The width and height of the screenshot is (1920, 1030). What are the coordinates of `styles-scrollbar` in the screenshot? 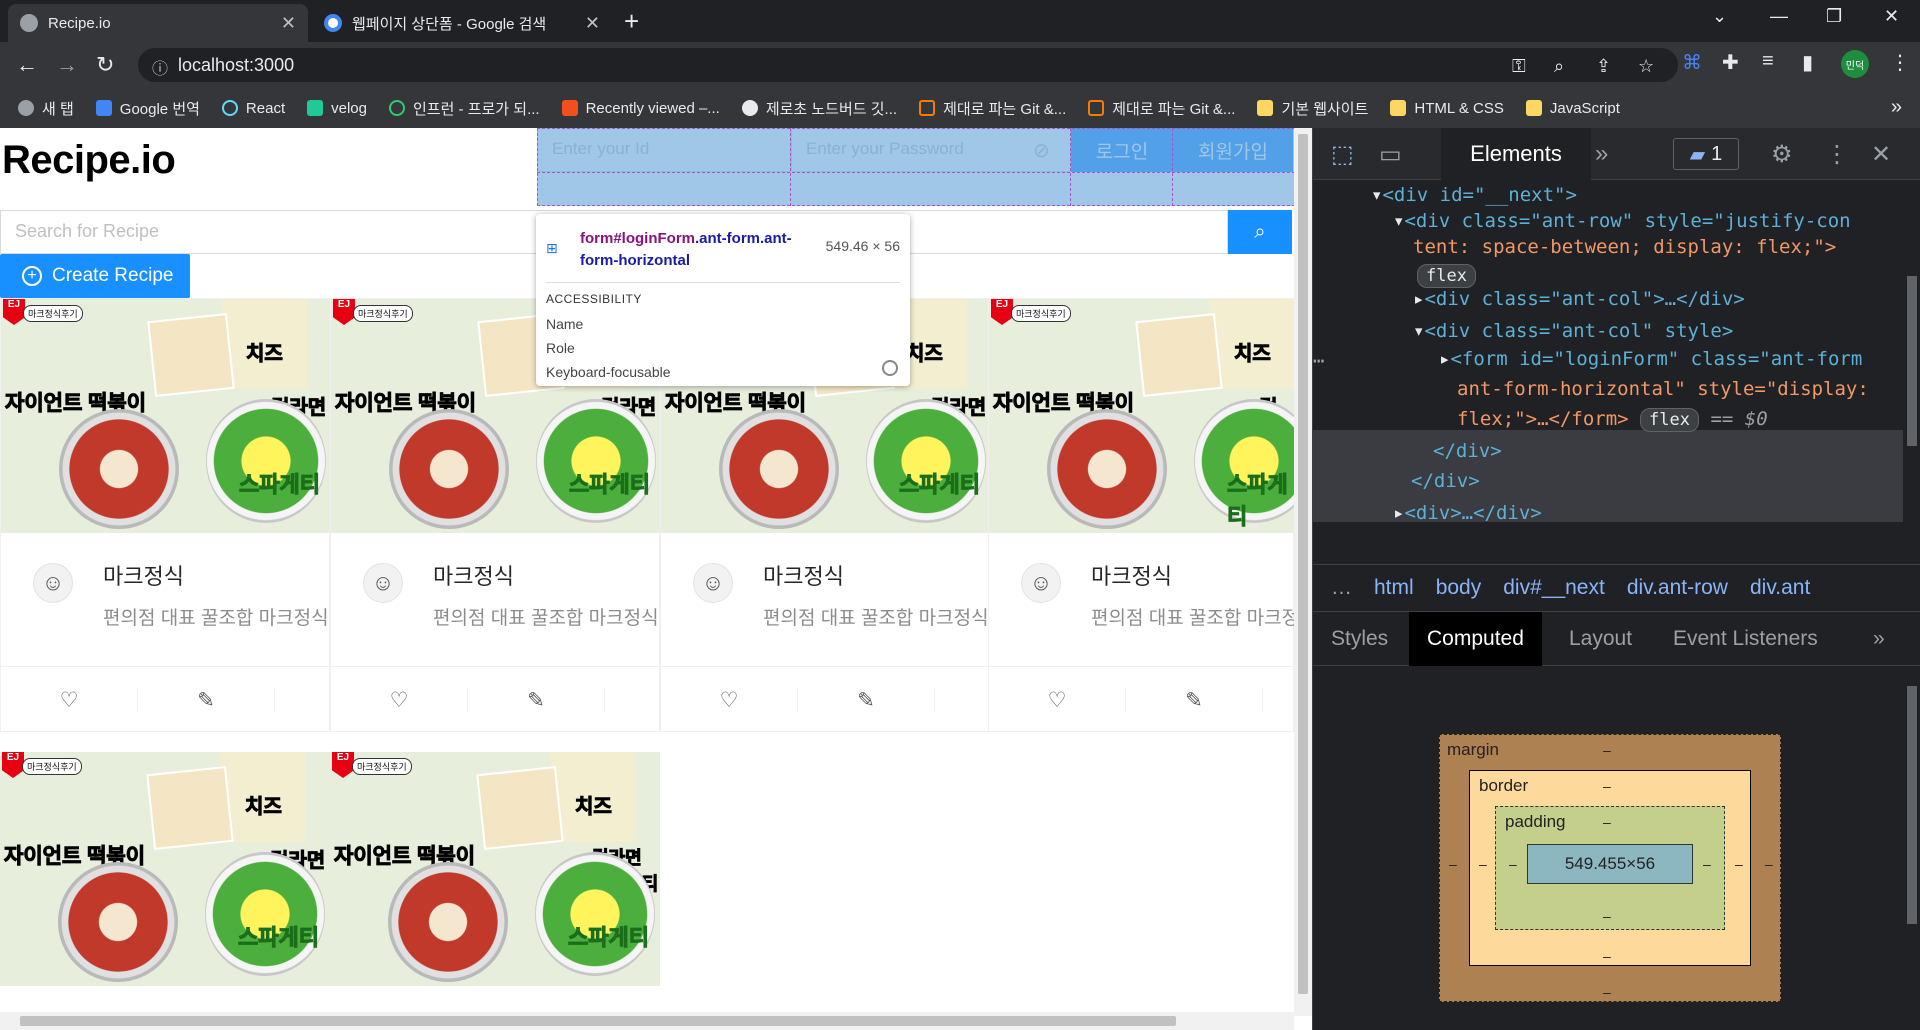 It's located at (1911, 848).